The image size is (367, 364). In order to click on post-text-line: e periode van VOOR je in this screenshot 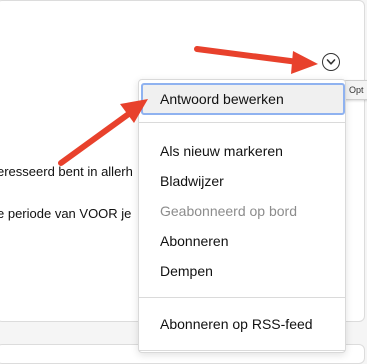, I will do `click(66, 213)`.